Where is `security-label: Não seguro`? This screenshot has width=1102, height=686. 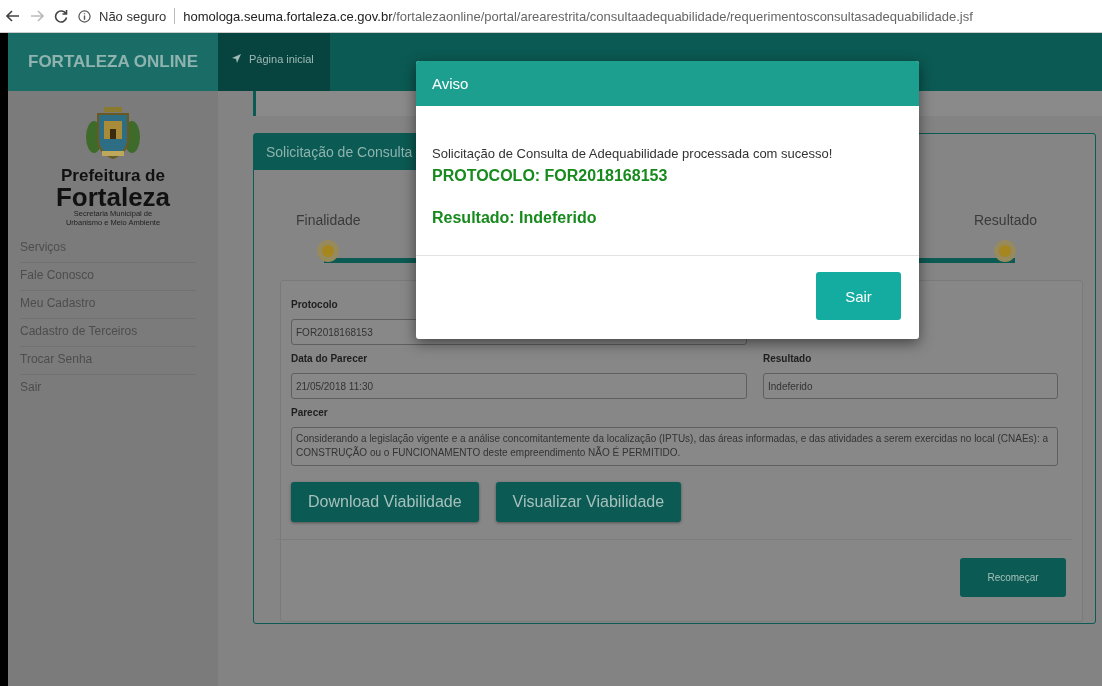
security-label: Não seguro is located at coordinates (133, 16).